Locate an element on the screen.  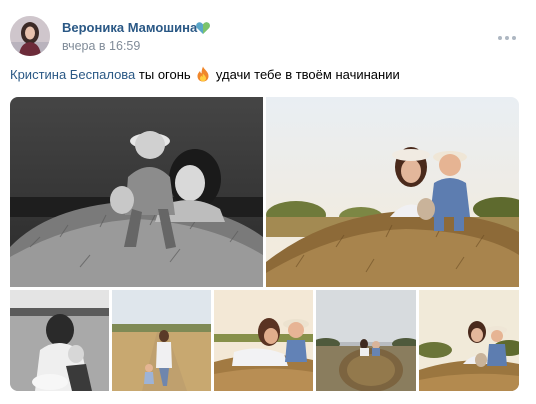
fire-emoji-icon is located at coordinates (203, 74).